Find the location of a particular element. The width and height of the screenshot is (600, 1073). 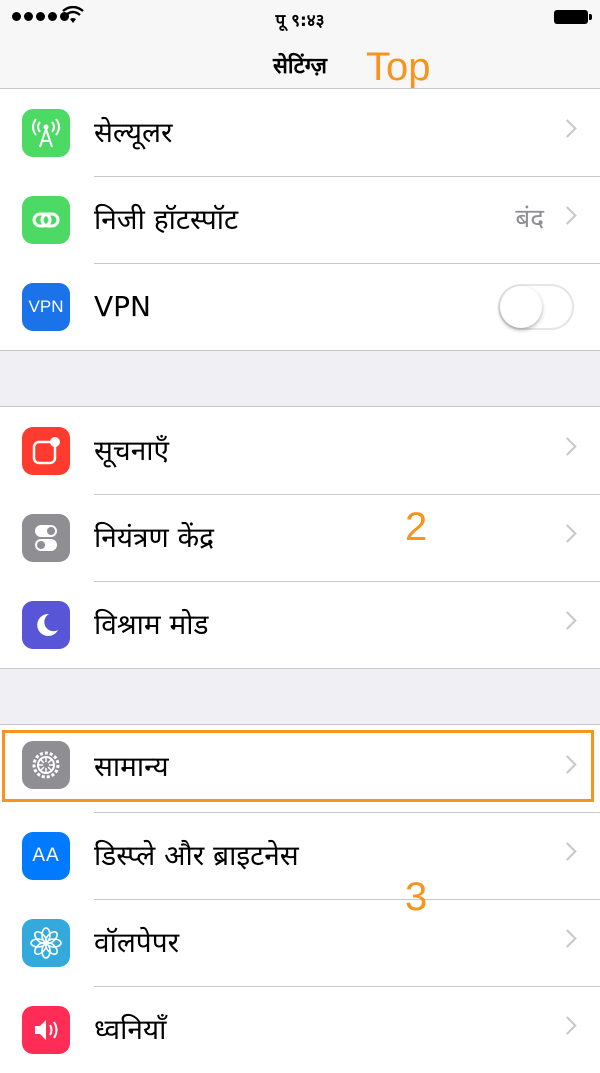

vpn-toggle is located at coordinates (536, 307).